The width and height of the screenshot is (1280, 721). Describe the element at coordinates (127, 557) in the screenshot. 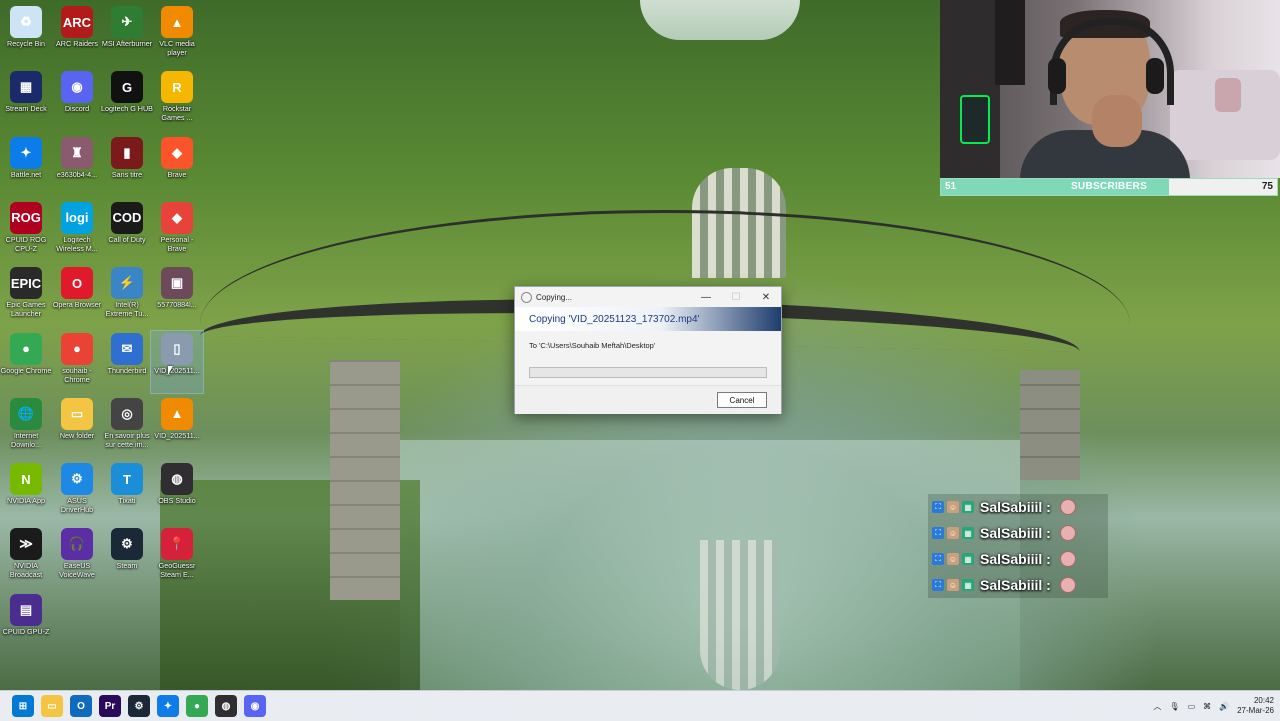

I see `desktop-icon: ⚙ Steam` at that location.